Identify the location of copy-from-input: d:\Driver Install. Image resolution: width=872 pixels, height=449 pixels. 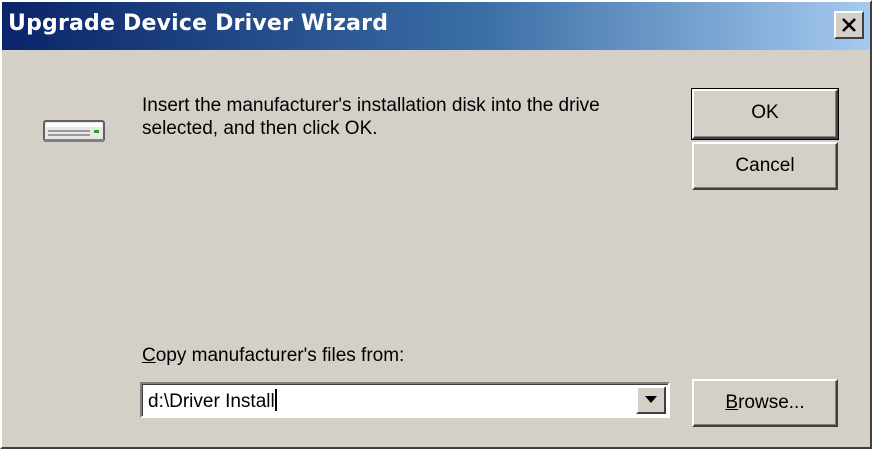
(212, 401).